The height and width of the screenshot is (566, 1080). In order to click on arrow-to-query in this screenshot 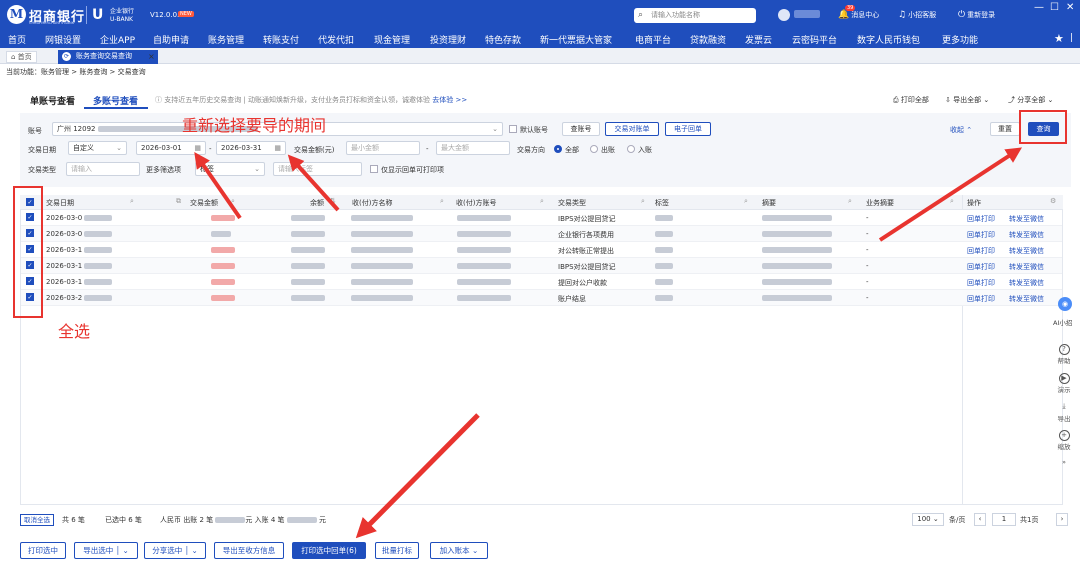, I will do `click(950, 194)`.